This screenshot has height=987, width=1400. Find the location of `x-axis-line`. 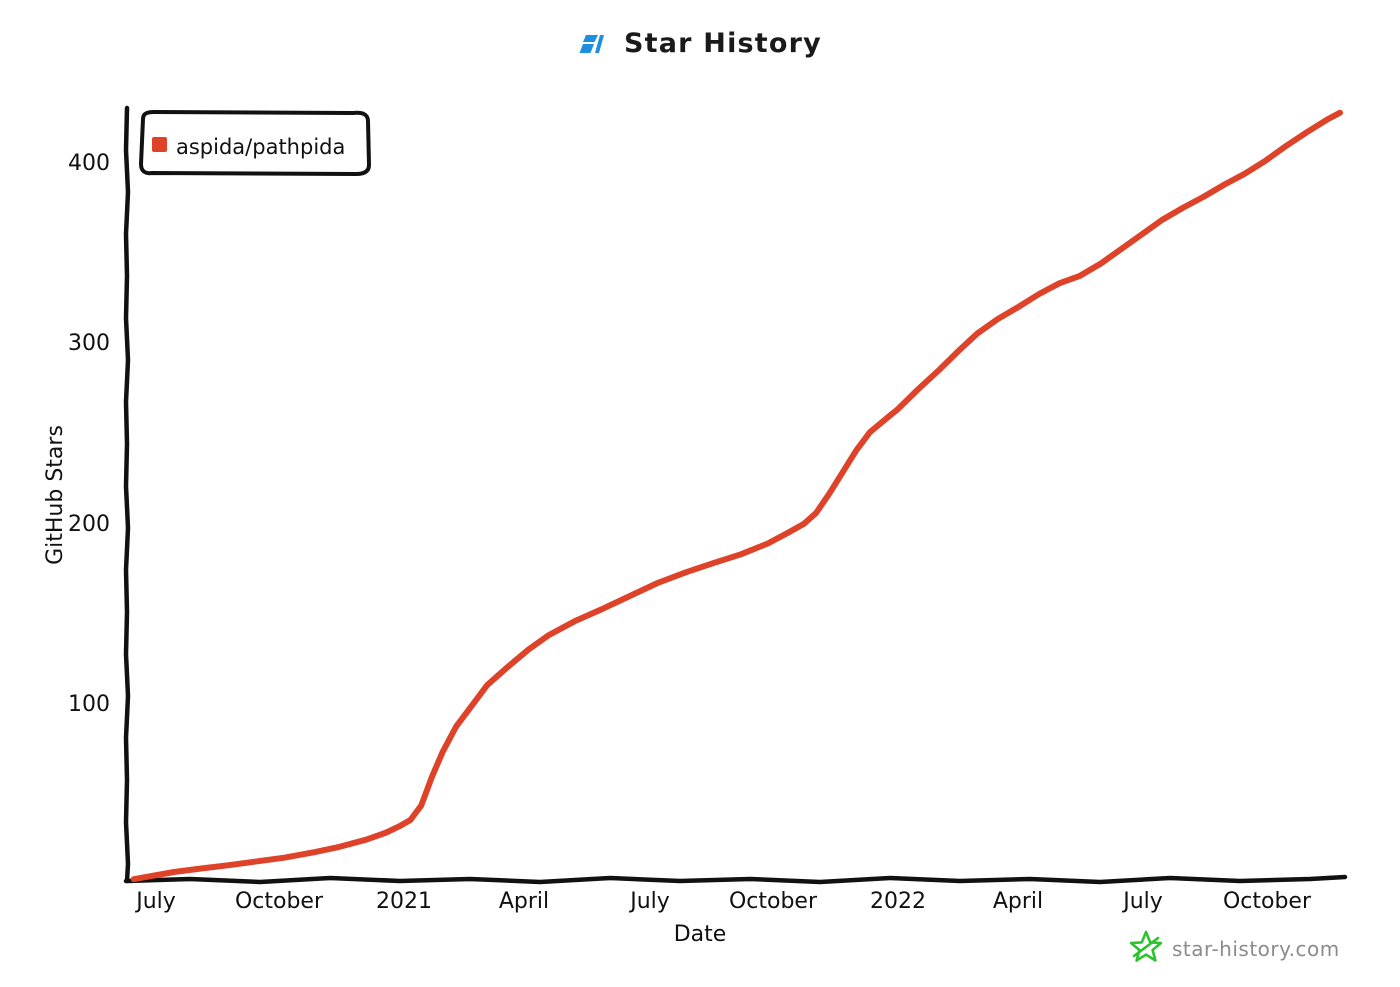

x-axis-line is located at coordinates (735, 879).